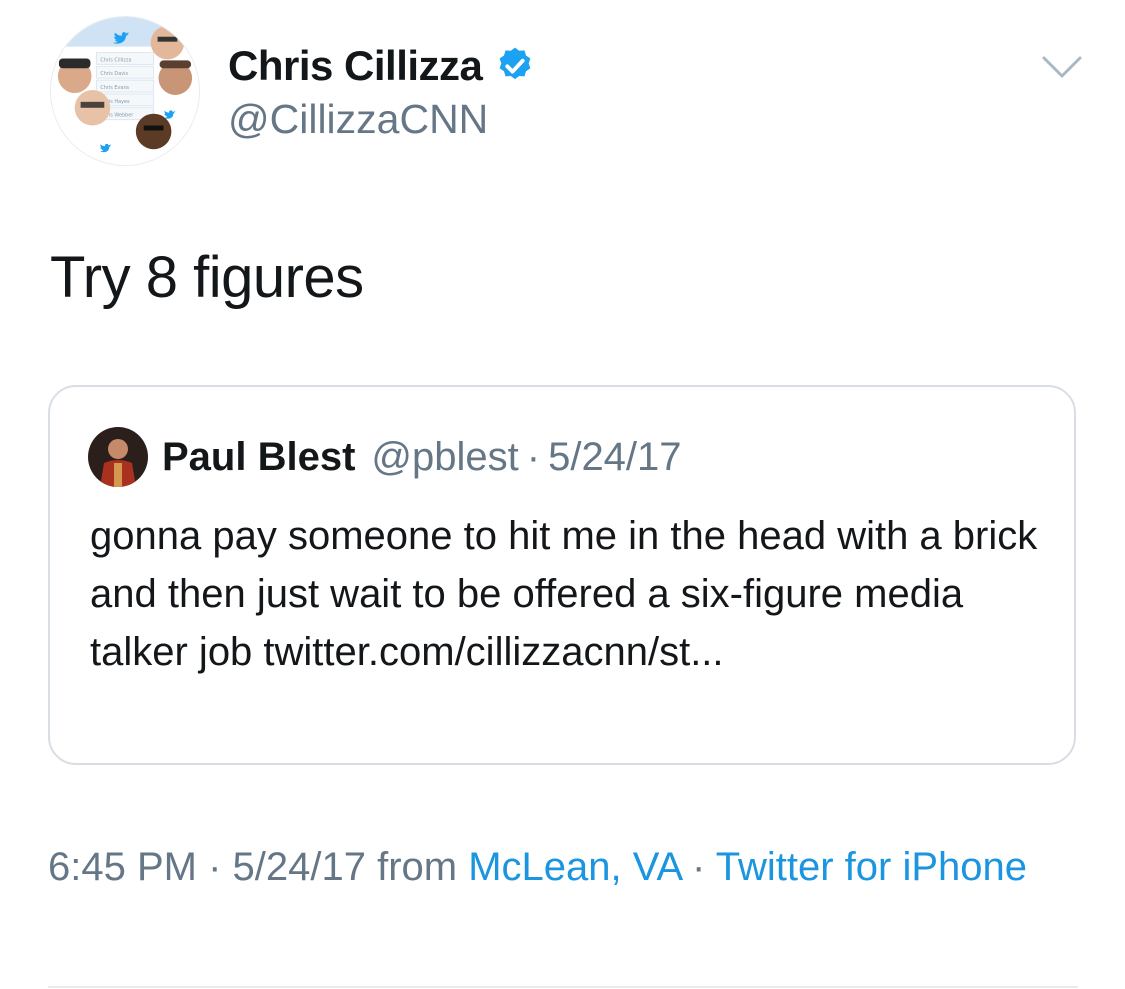 This screenshot has height=989, width=1125. What do you see at coordinates (118, 457) in the screenshot?
I see `quoted-author-avatar` at bounding box center [118, 457].